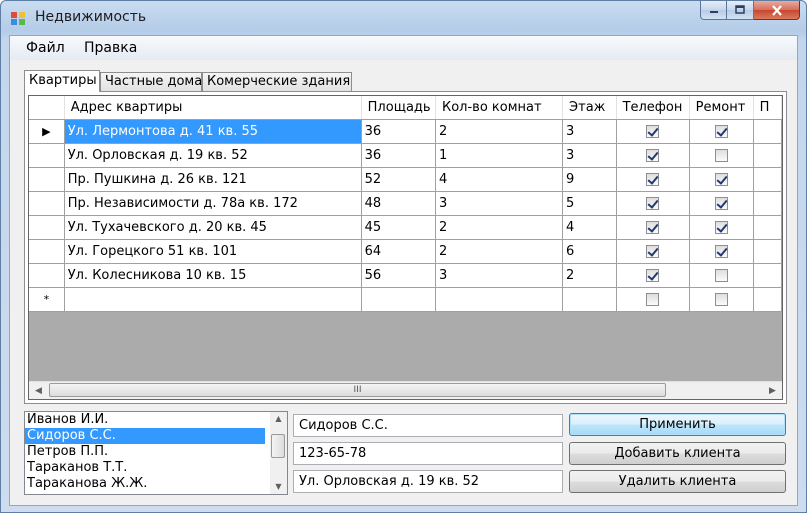  I want to click on cell-area: 36, so click(399, 131).